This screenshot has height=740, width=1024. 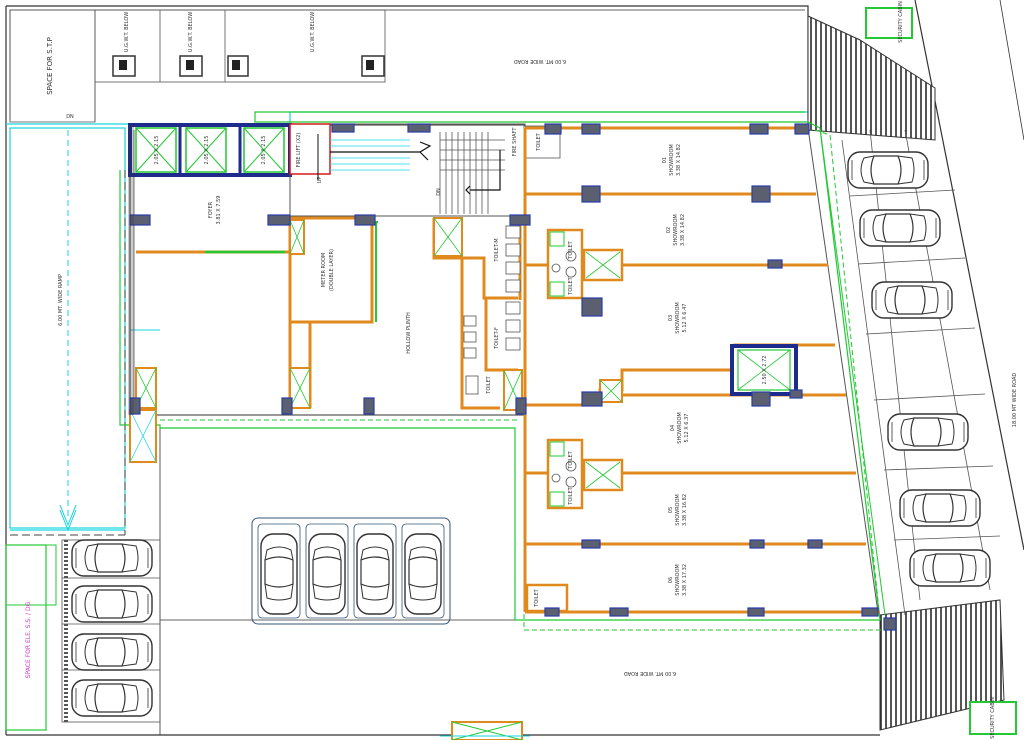 What do you see at coordinates (211, 209) in the screenshot?
I see `foyer-label: FOYER` at bounding box center [211, 209].